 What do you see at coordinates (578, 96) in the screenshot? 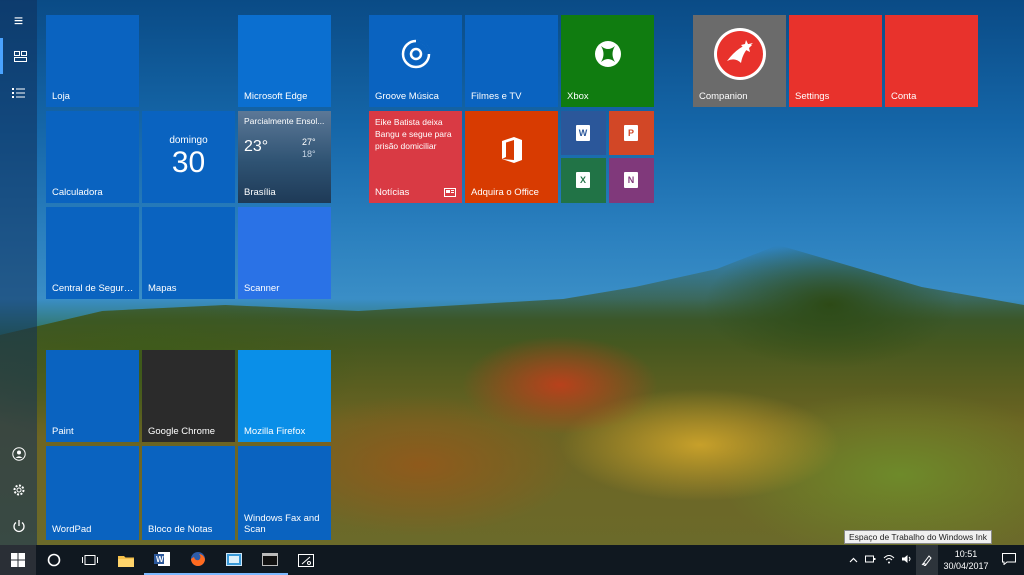
I see `tile-label: Xbox` at bounding box center [578, 96].